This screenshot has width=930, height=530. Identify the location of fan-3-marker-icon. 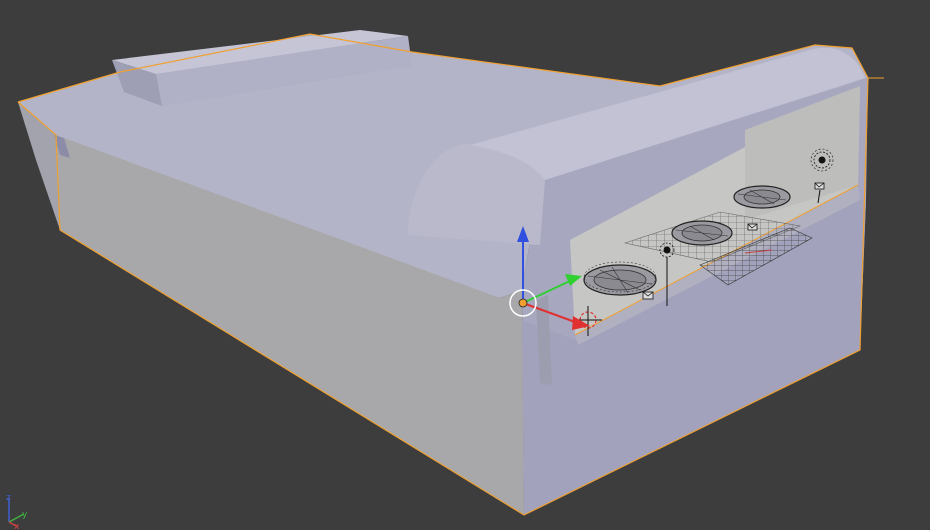
(819, 186).